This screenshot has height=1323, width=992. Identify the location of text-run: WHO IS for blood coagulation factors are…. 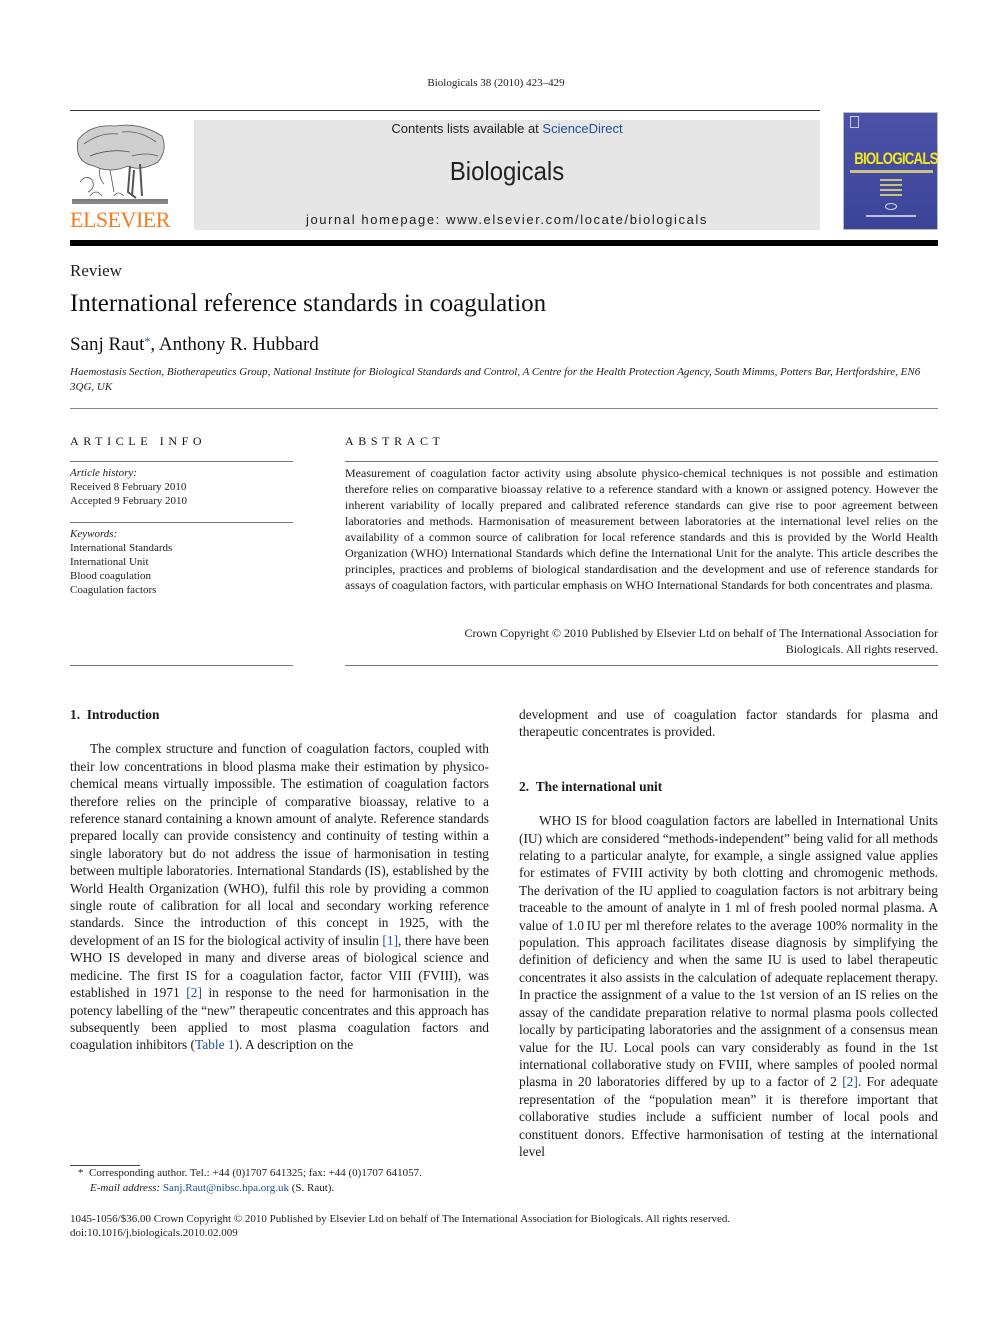
(728, 951).